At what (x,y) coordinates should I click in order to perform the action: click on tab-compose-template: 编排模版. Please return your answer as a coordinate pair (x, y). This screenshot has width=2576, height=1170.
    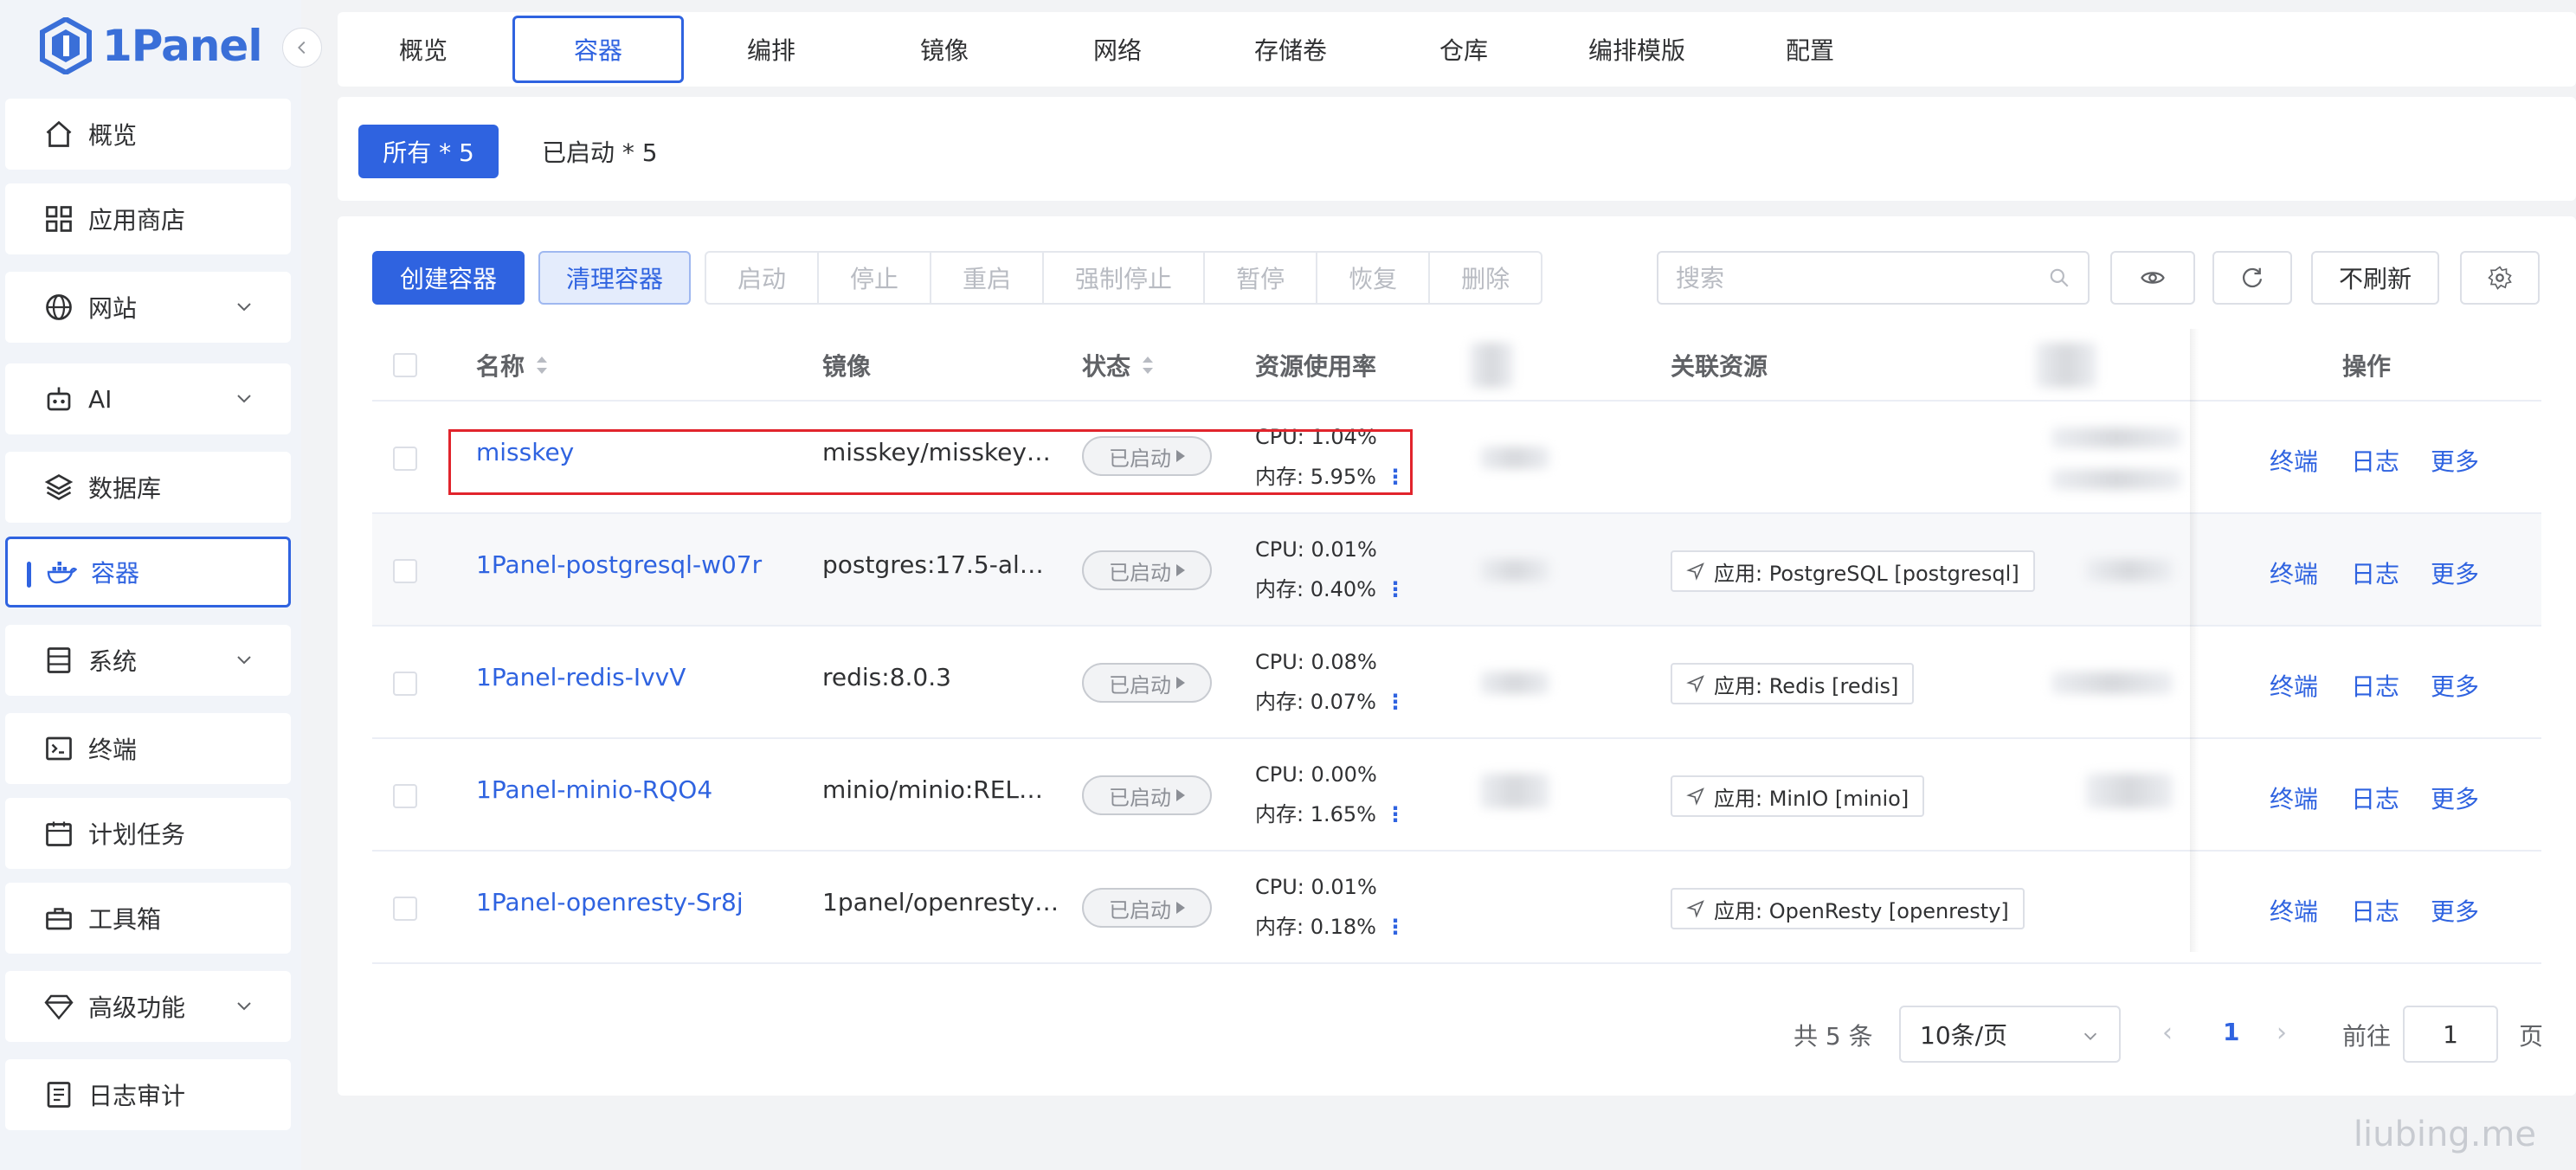
    Looking at the image, I should click on (1637, 49).